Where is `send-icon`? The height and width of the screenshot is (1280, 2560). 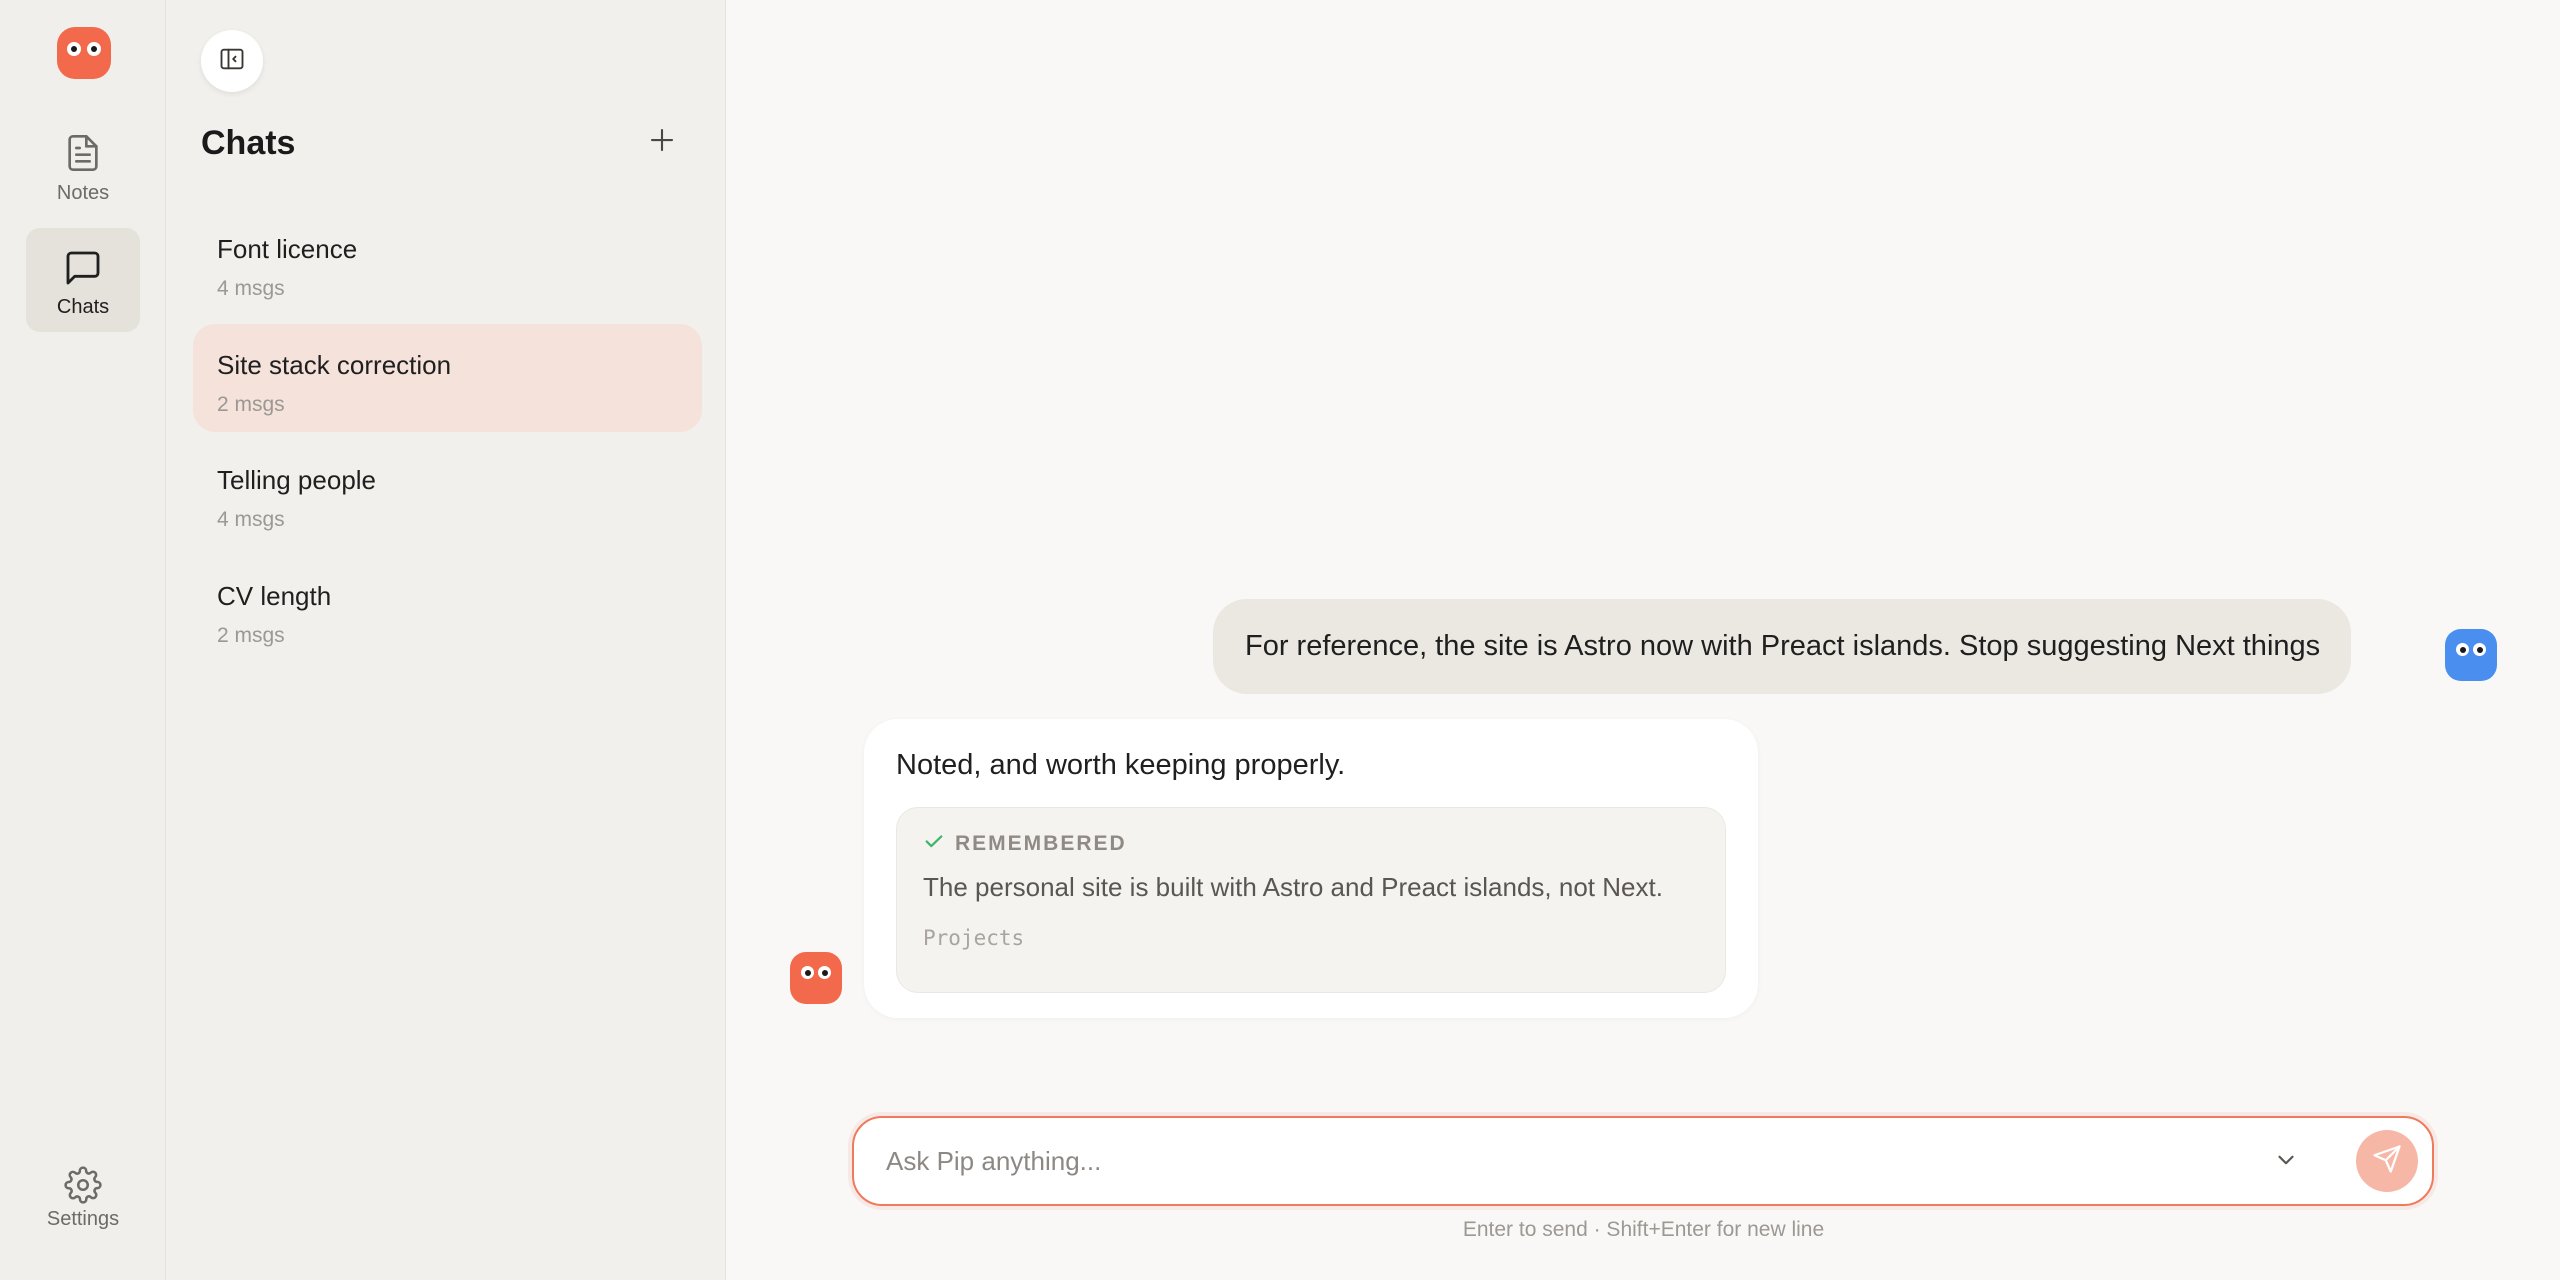 send-icon is located at coordinates (2387, 1161).